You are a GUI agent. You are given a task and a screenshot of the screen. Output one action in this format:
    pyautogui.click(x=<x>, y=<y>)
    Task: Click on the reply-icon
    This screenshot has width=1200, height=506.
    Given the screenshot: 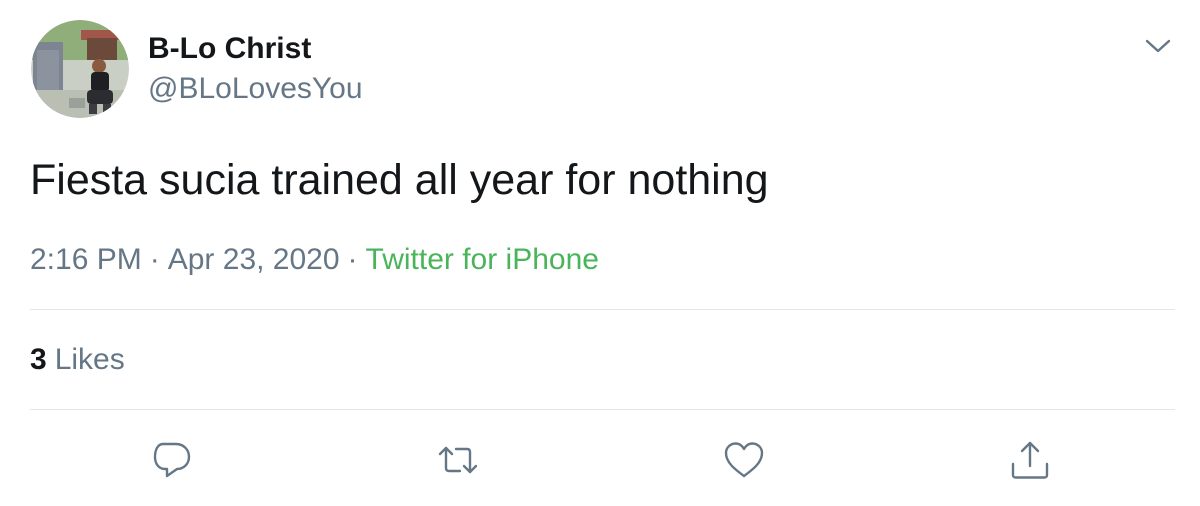 What is the action you would take?
    pyautogui.click(x=172, y=460)
    